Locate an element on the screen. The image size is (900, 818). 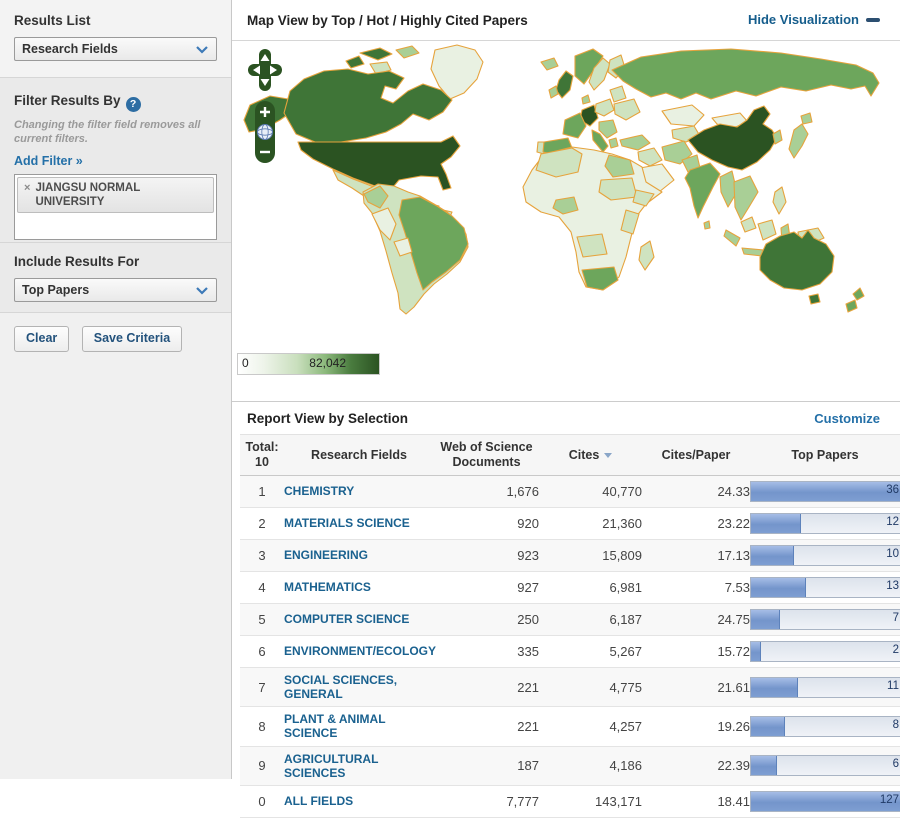
field-link: CHEMISTRY is located at coordinates (359, 491).